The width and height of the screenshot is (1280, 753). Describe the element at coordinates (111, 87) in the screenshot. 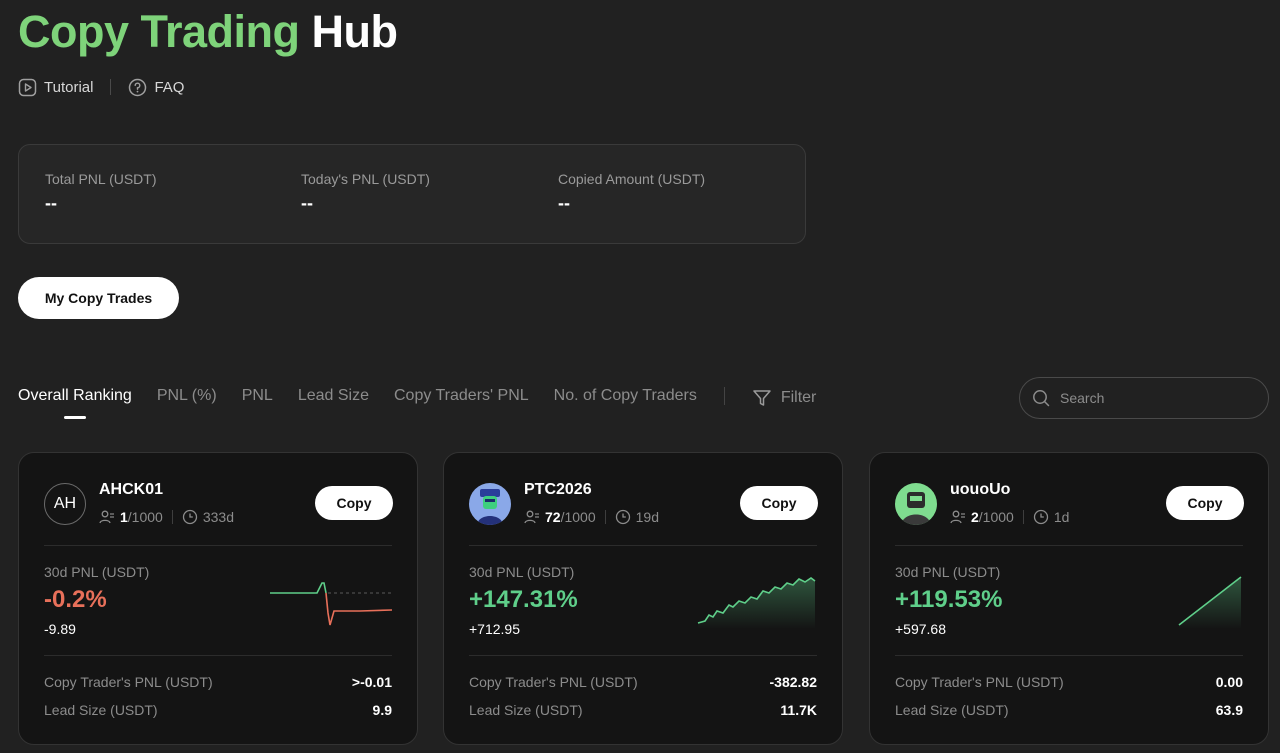

I see `link-divider` at that location.